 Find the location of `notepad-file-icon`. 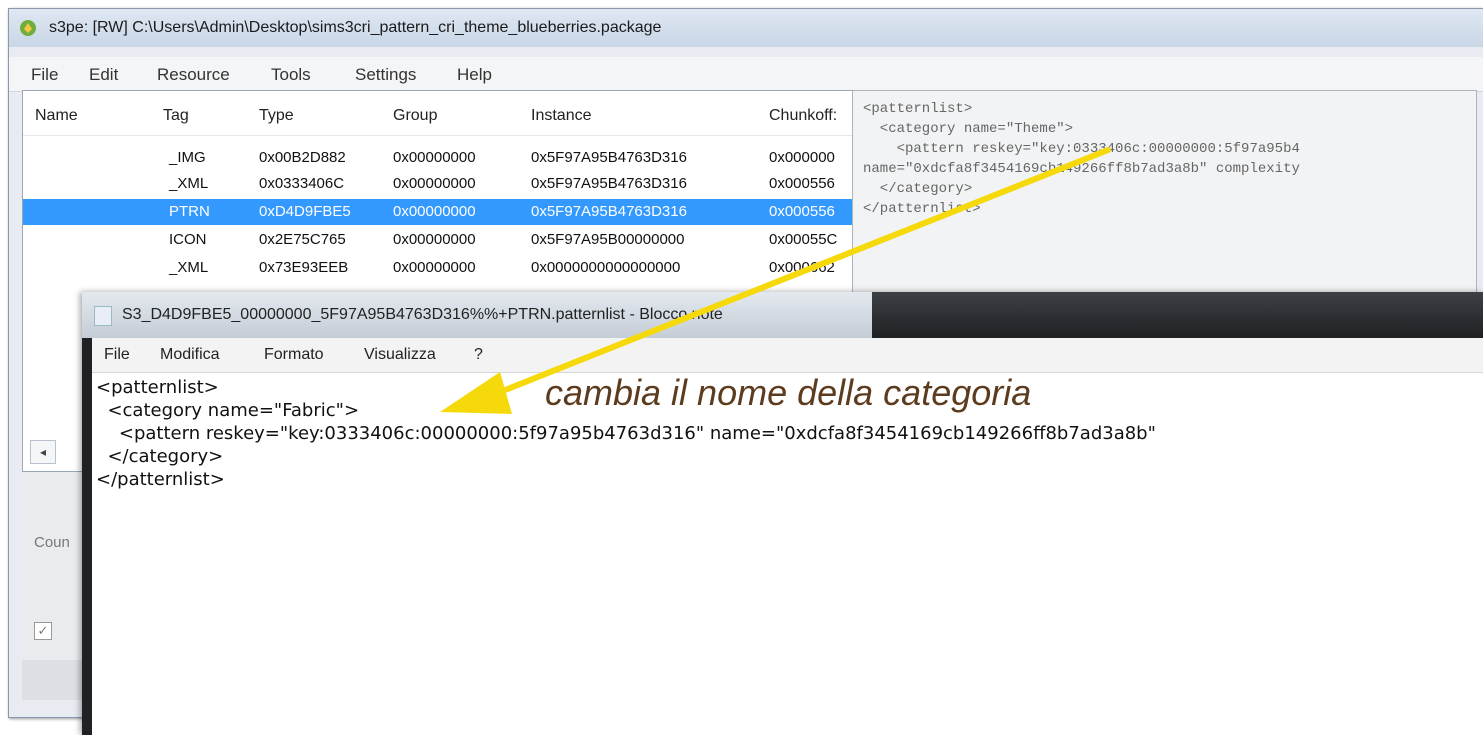

notepad-file-icon is located at coordinates (103, 316).